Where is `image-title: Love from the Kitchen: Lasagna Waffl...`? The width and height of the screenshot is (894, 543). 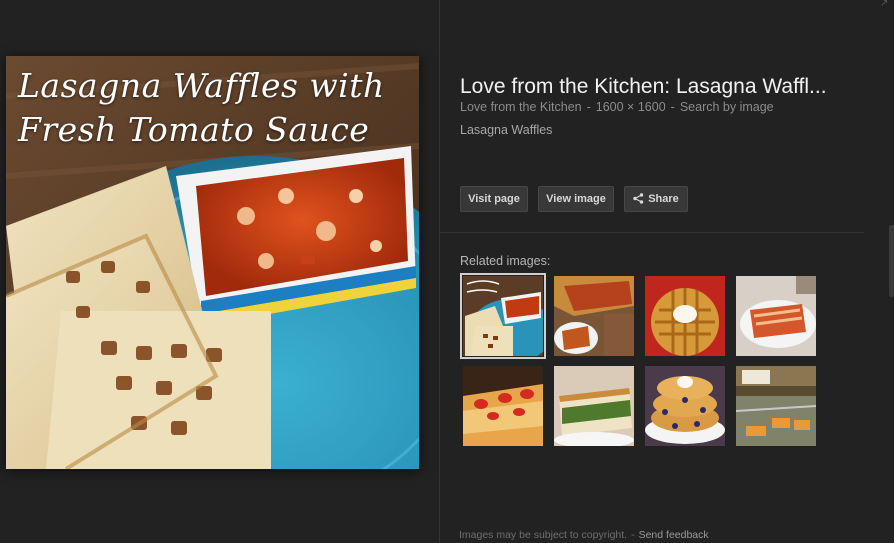 image-title: Love from the Kitchen: Lasagna Waffl... is located at coordinates (660, 87).